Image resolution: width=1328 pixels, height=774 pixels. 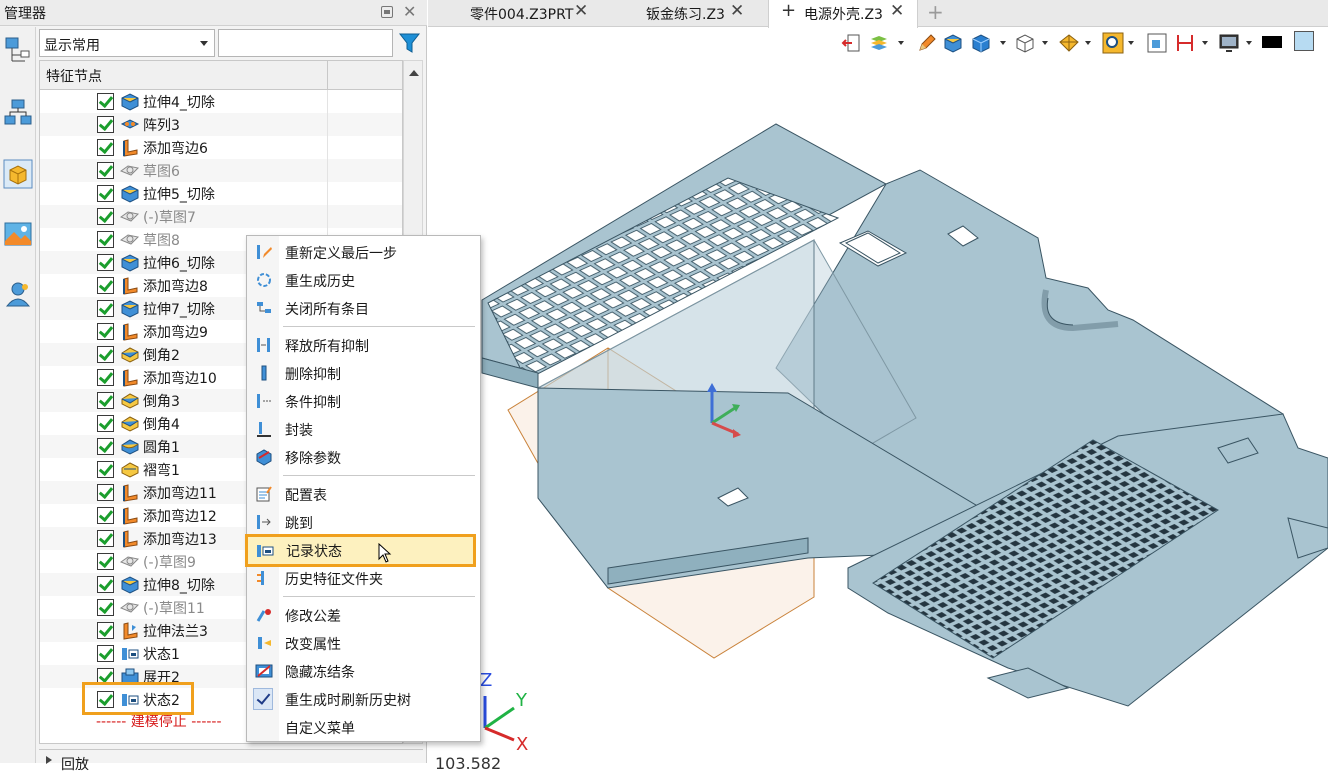 I want to click on state-icon, so click(x=130, y=653).